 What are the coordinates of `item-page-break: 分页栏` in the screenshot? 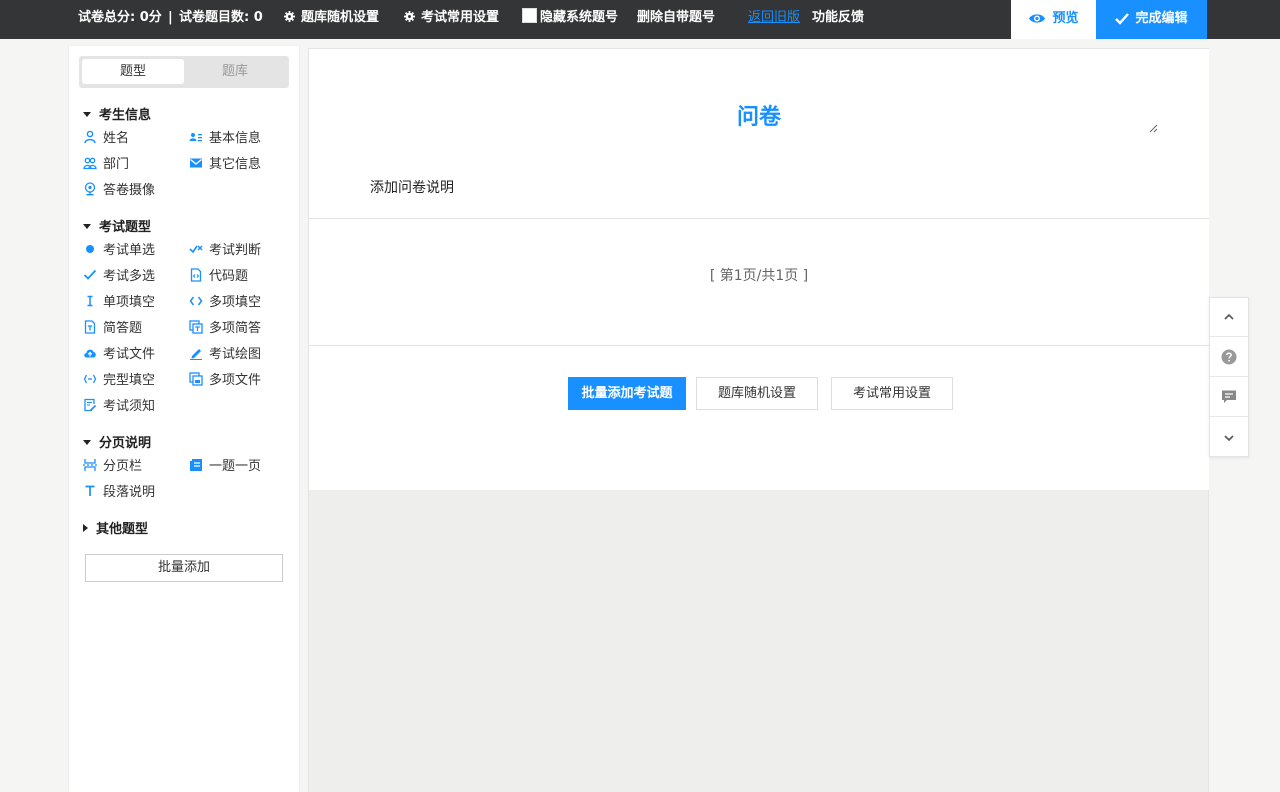 It's located at (112, 467).